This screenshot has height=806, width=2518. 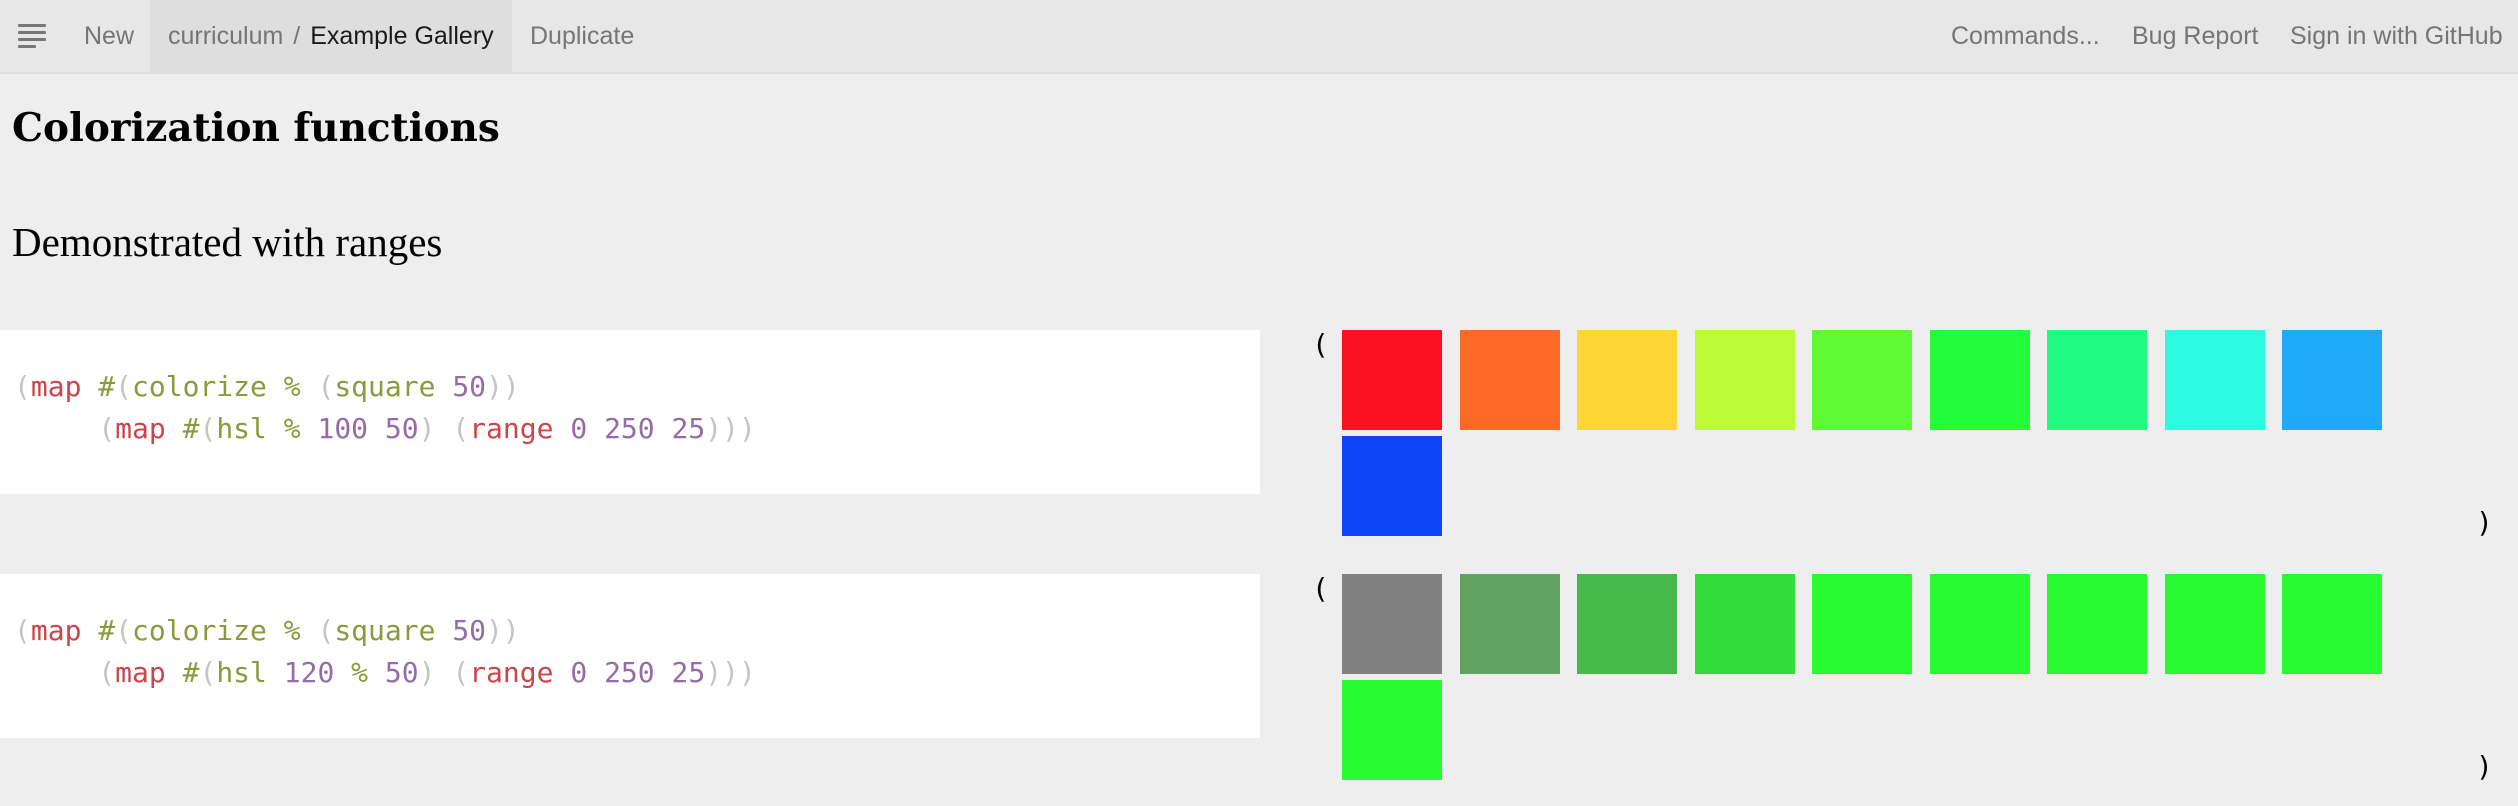 I want to click on code-token: 100, so click(x=343, y=428).